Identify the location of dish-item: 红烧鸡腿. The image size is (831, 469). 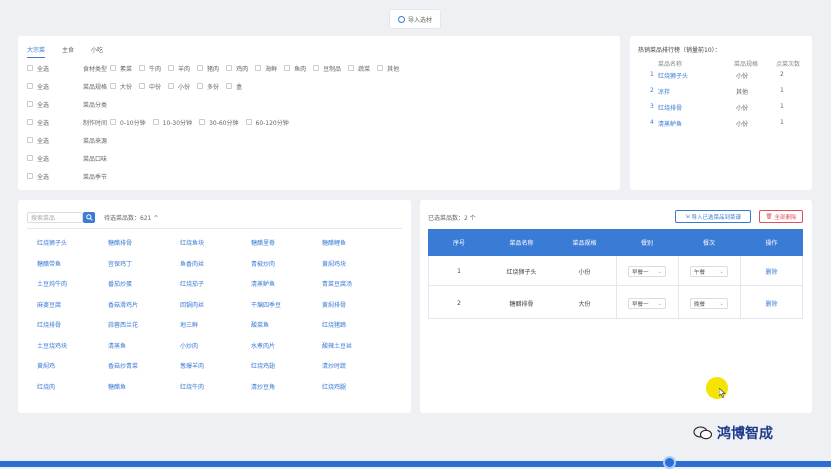
(334, 386).